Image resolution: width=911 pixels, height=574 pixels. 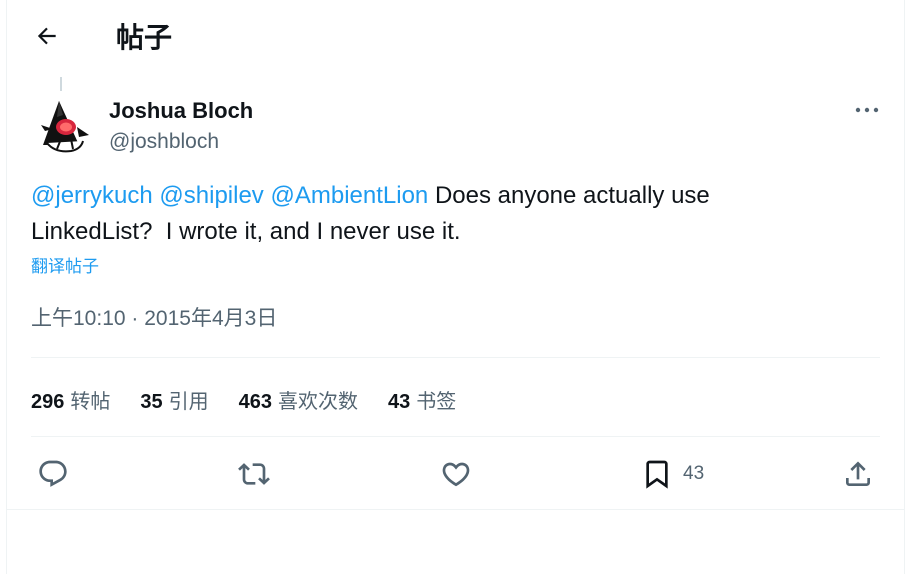 I want to click on bookmark-count: 43, so click(x=694, y=473).